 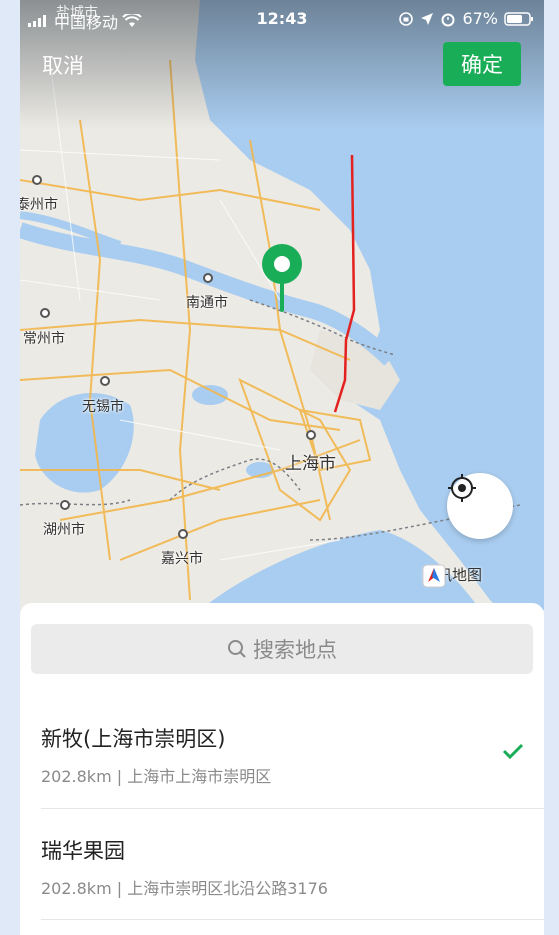 What do you see at coordinates (462, 488) in the screenshot?
I see `locate-target-icon` at bounding box center [462, 488].